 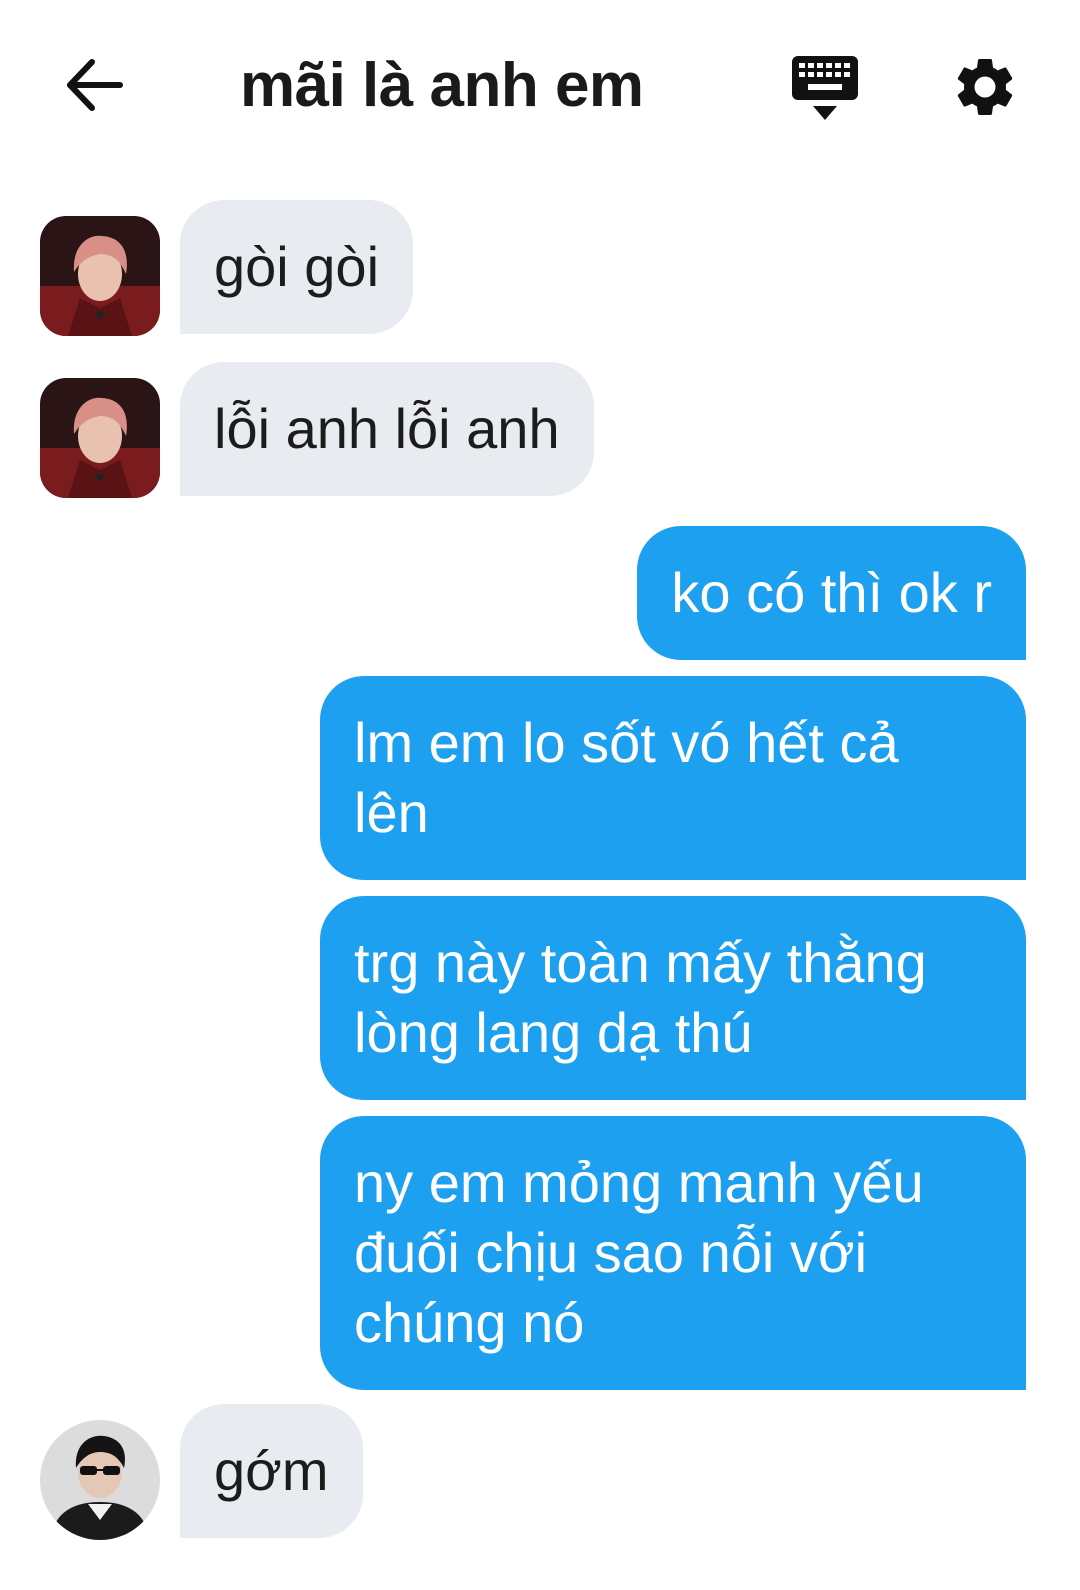 I want to click on sunglasses-avatar, so click(x=100, y=1480).